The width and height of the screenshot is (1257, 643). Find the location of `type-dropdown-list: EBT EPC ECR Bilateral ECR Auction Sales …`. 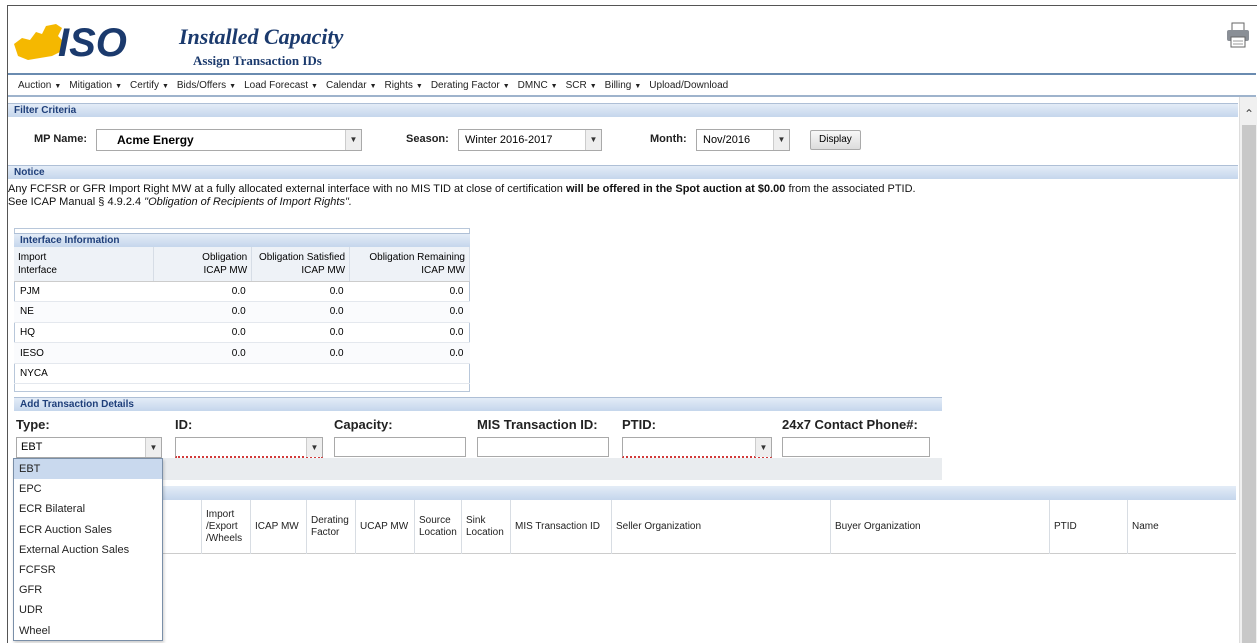

type-dropdown-list: EBT EPC ECR Bilateral ECR Auction Sales … is located at coordinates (88, 549).